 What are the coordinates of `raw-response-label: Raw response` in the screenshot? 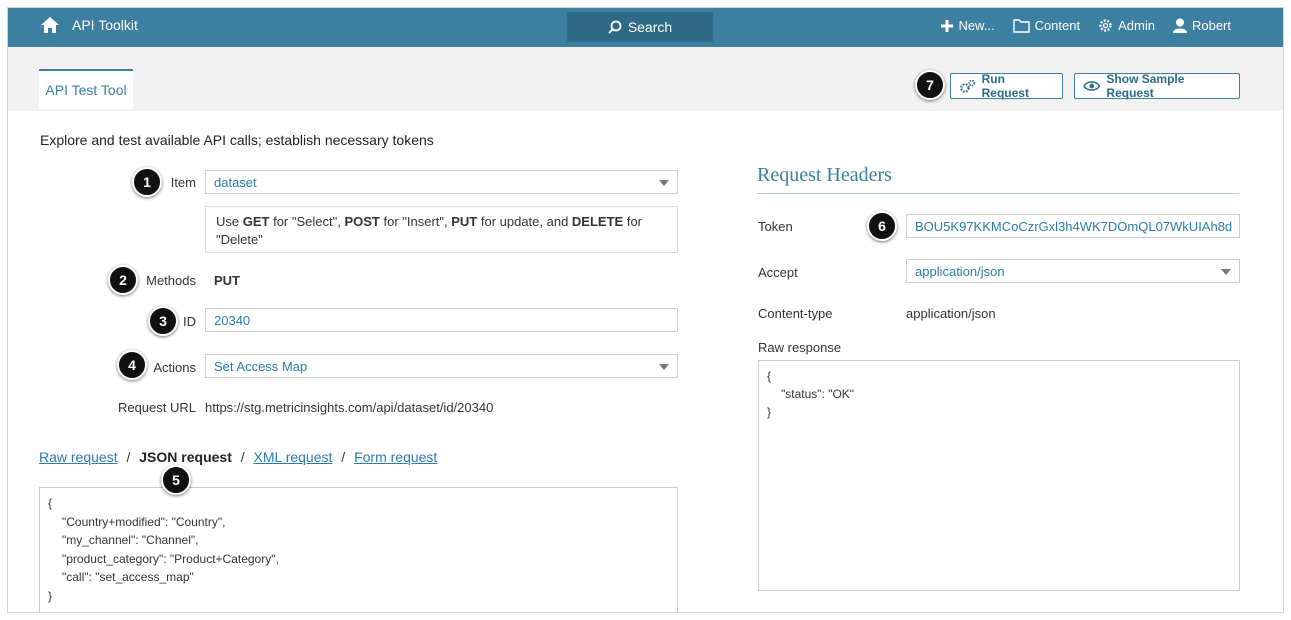 It's located at (800, 347).